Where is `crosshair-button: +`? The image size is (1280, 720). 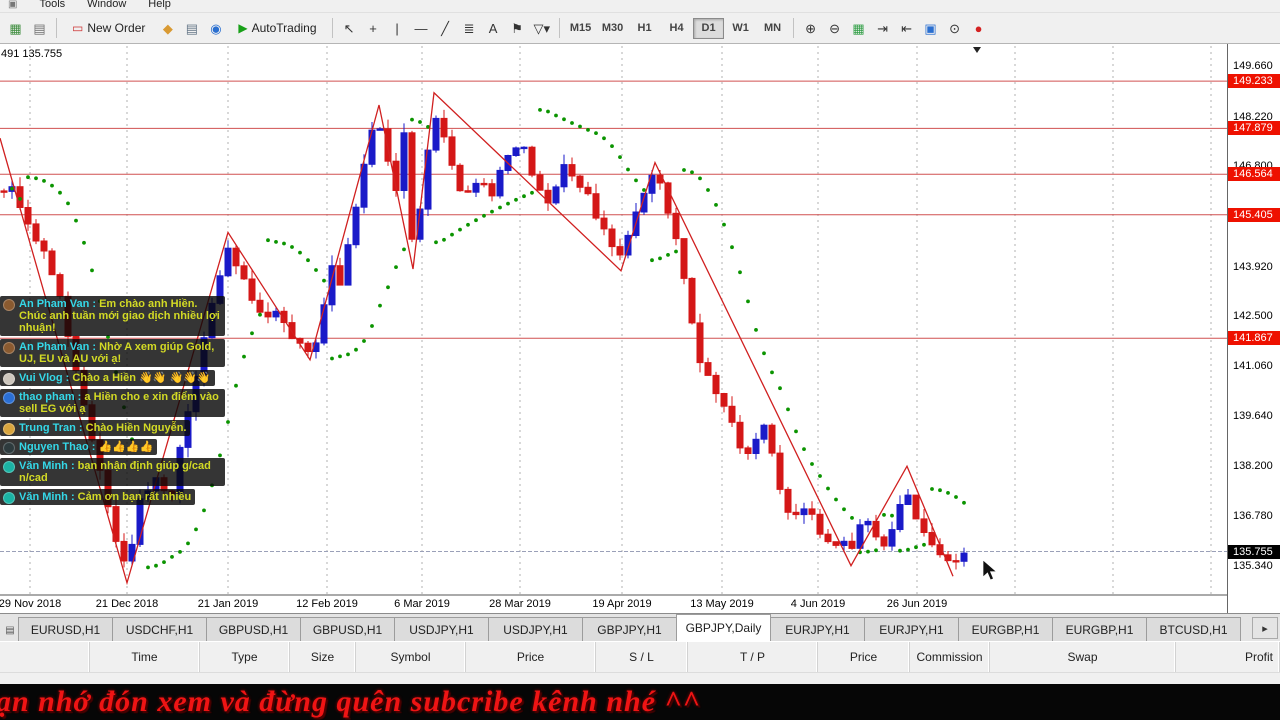
crosshair-button: + is located at coordinates (373, 28).